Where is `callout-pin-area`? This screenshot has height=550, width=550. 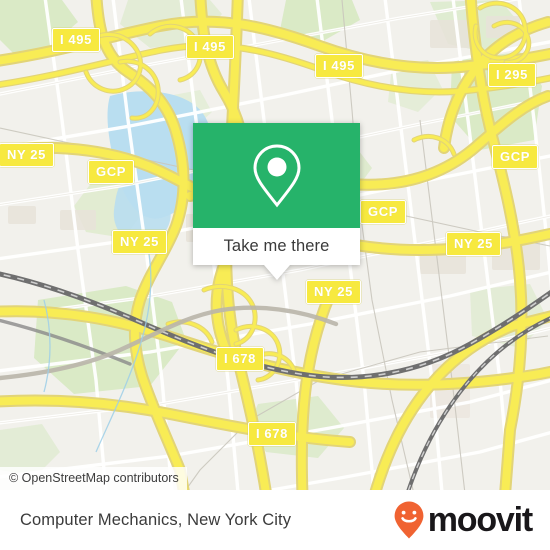 callout-pin-area is located at coordinates (276, 175).